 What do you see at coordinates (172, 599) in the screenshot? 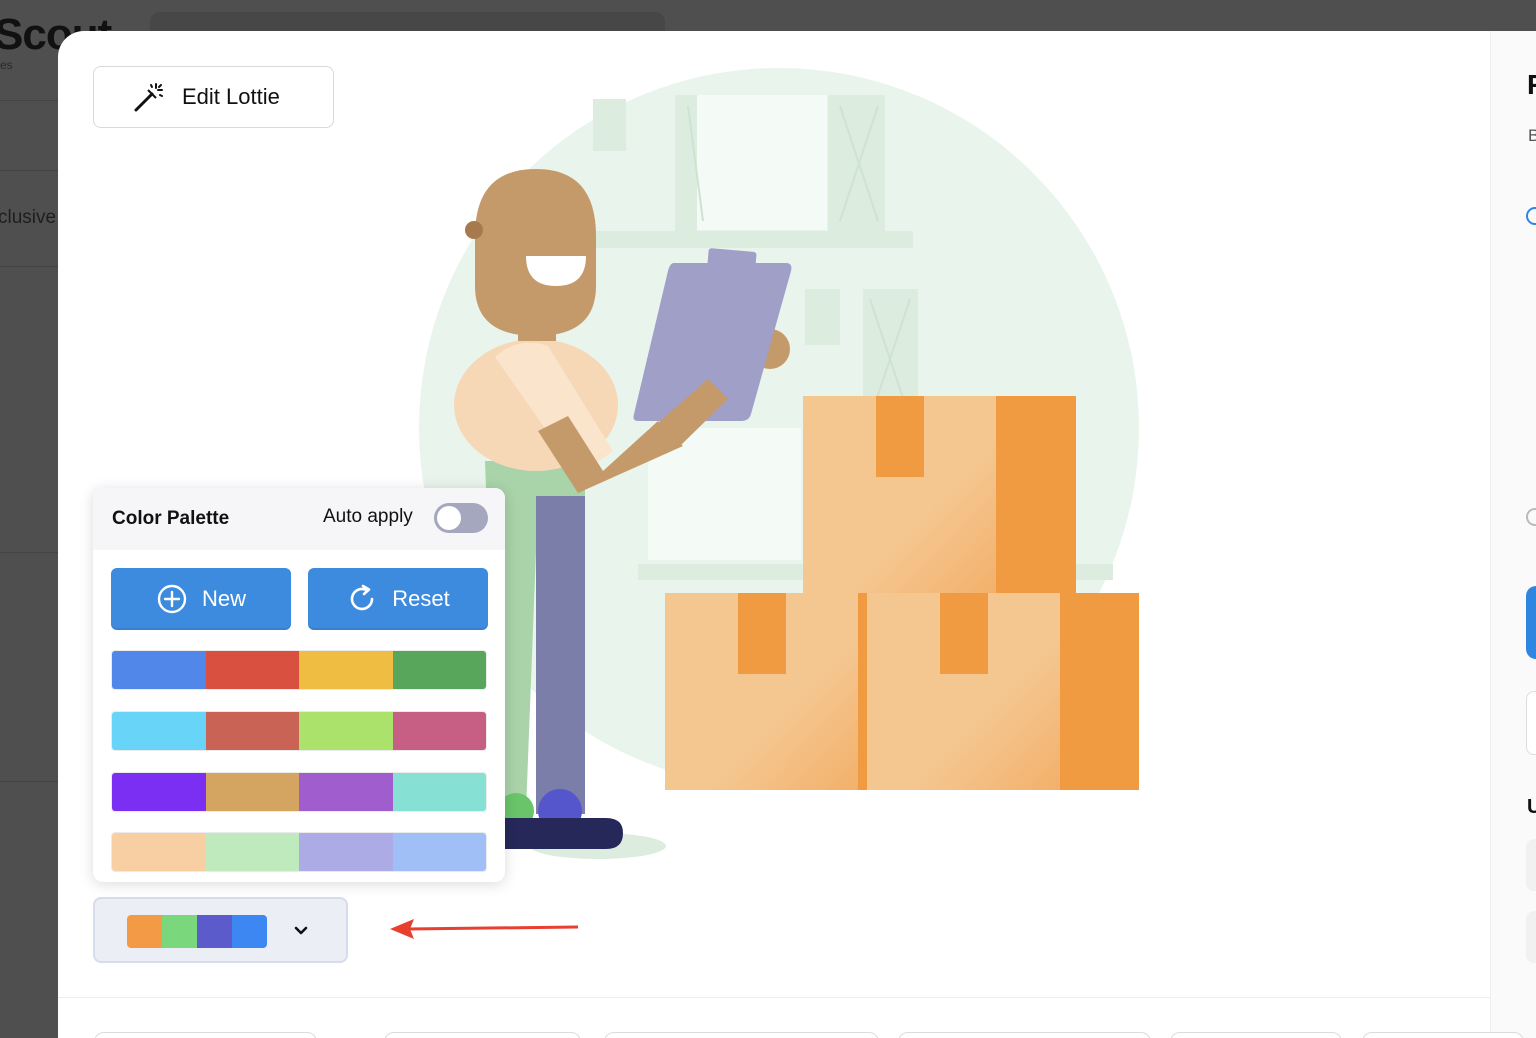
I see `plus-circle-icon` at bounding box center [172, 599].